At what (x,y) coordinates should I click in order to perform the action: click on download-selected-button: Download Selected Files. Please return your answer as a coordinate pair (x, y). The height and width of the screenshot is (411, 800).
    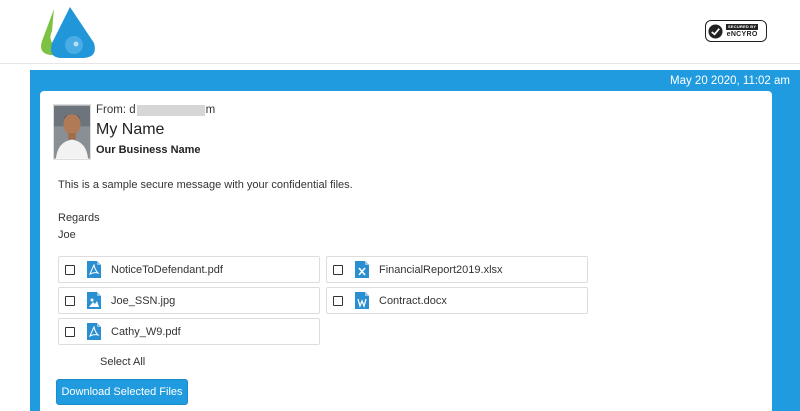
    Looking at the image, I should click on (122, 392).